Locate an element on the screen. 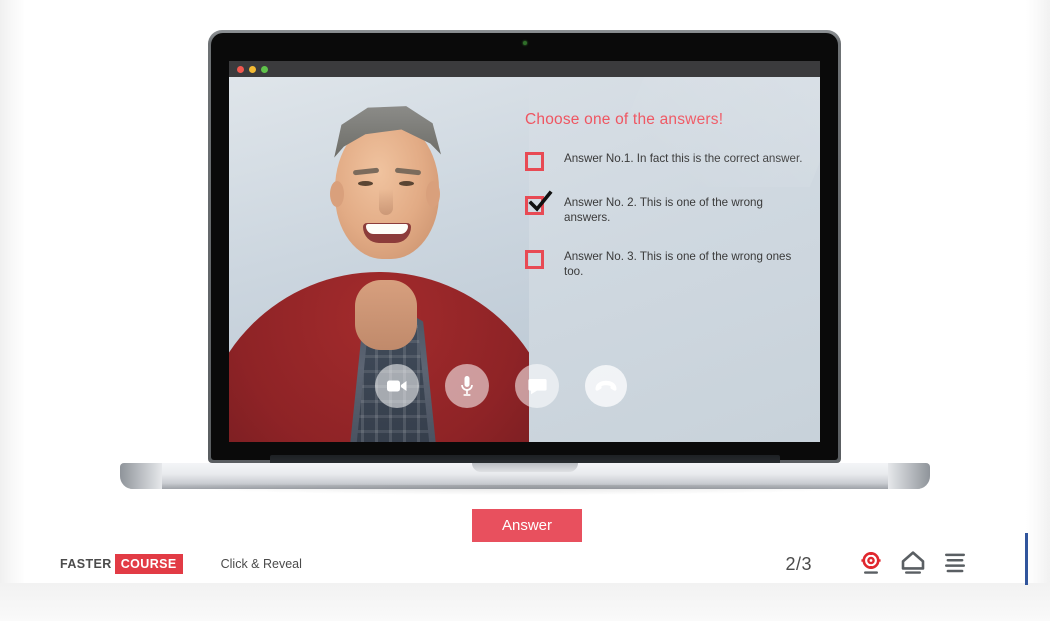  webcam-icon is located at coordinates (524, 43).